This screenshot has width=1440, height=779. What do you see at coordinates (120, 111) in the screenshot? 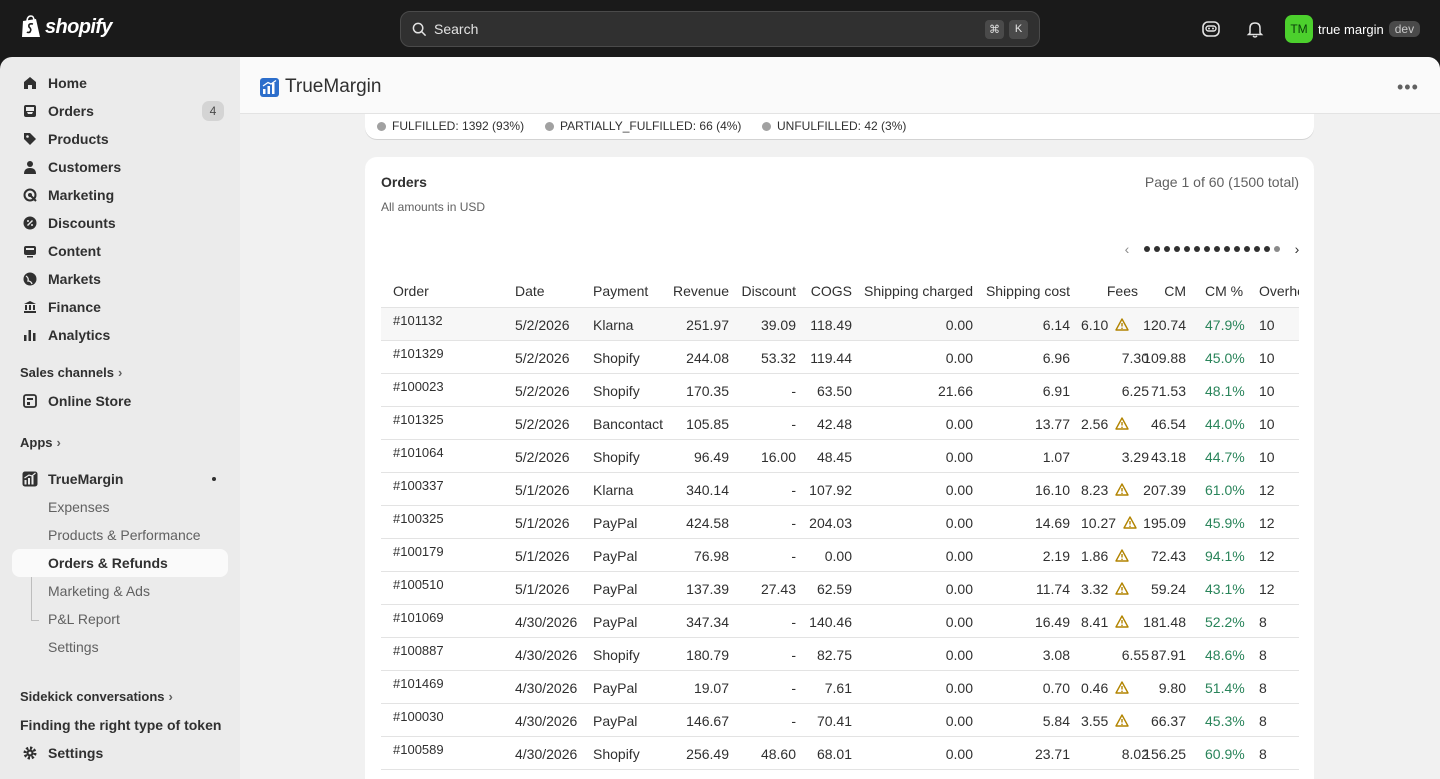
I see `sidebar-item-orders: Orders 4` at bounding box center [120, 111].